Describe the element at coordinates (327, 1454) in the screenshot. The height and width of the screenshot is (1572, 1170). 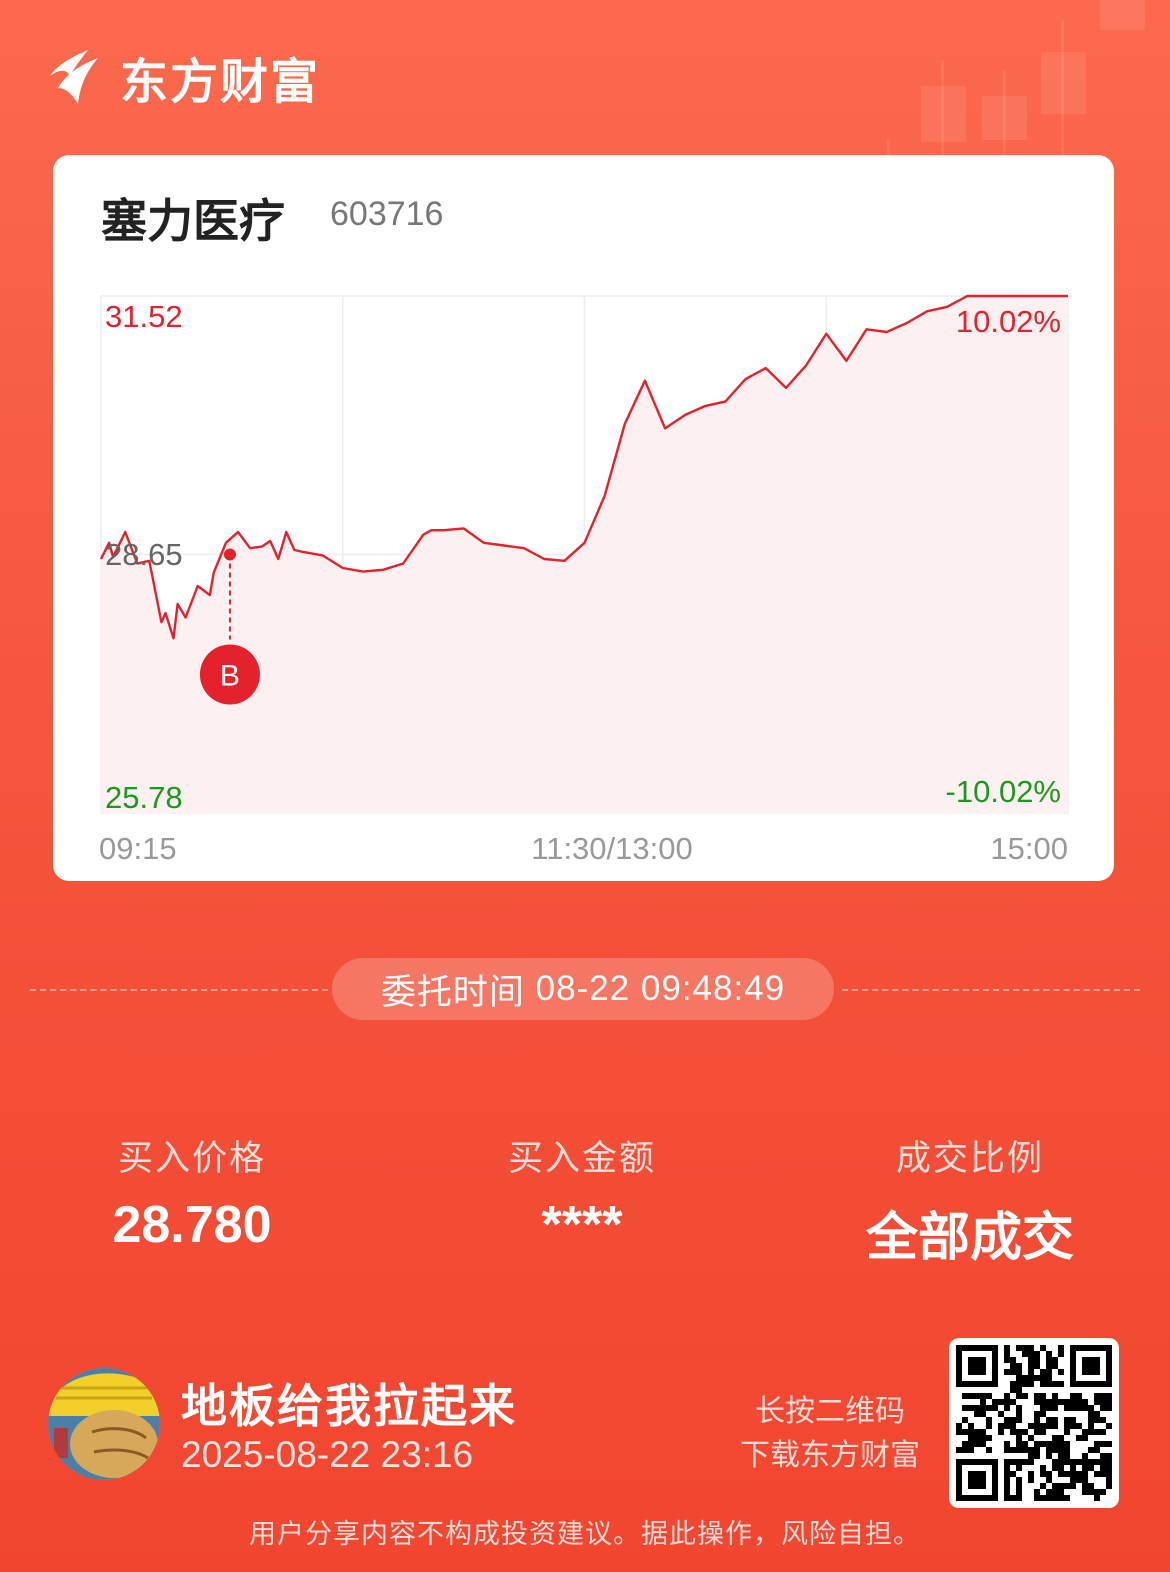
I see `user-datetime: 2025-08-22 23:16` at that location.